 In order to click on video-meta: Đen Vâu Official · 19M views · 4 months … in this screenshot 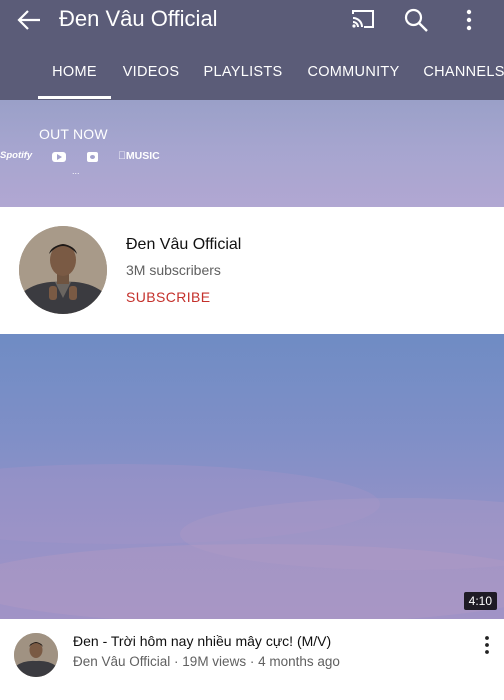, I will do `click(206, 661)`.